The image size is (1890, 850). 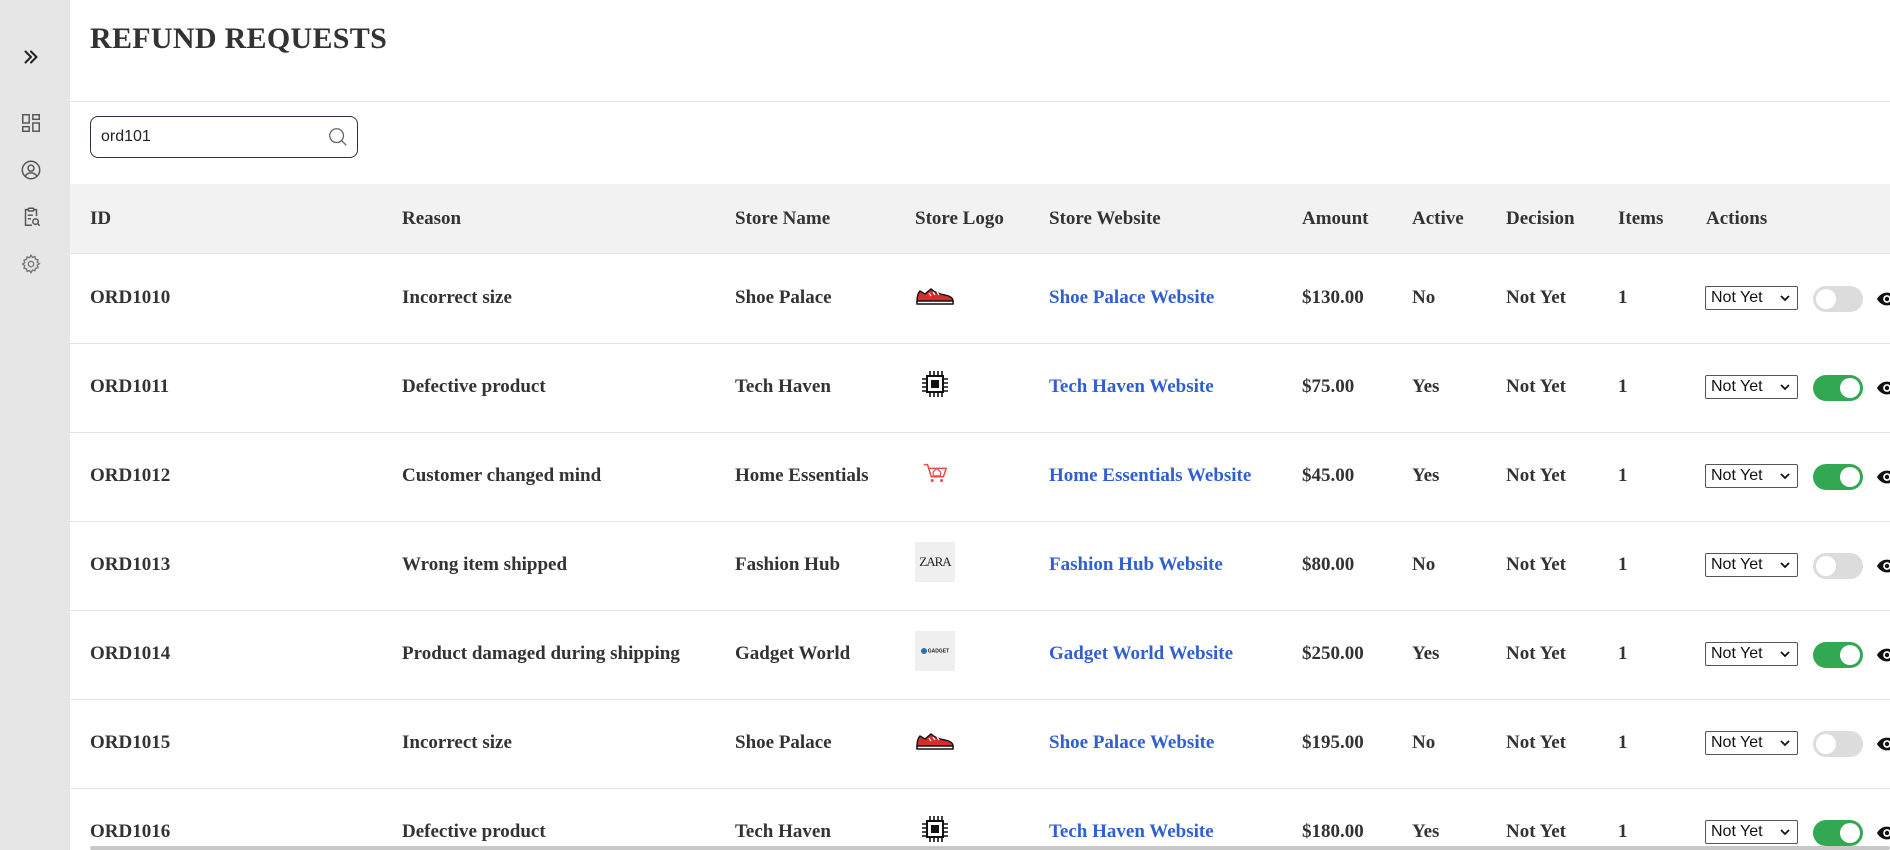 What do you see at coordinates (485, 564) in the screenshot?
I see `cell-reason: Wrong item shipped` at bounding box center [485, 564].